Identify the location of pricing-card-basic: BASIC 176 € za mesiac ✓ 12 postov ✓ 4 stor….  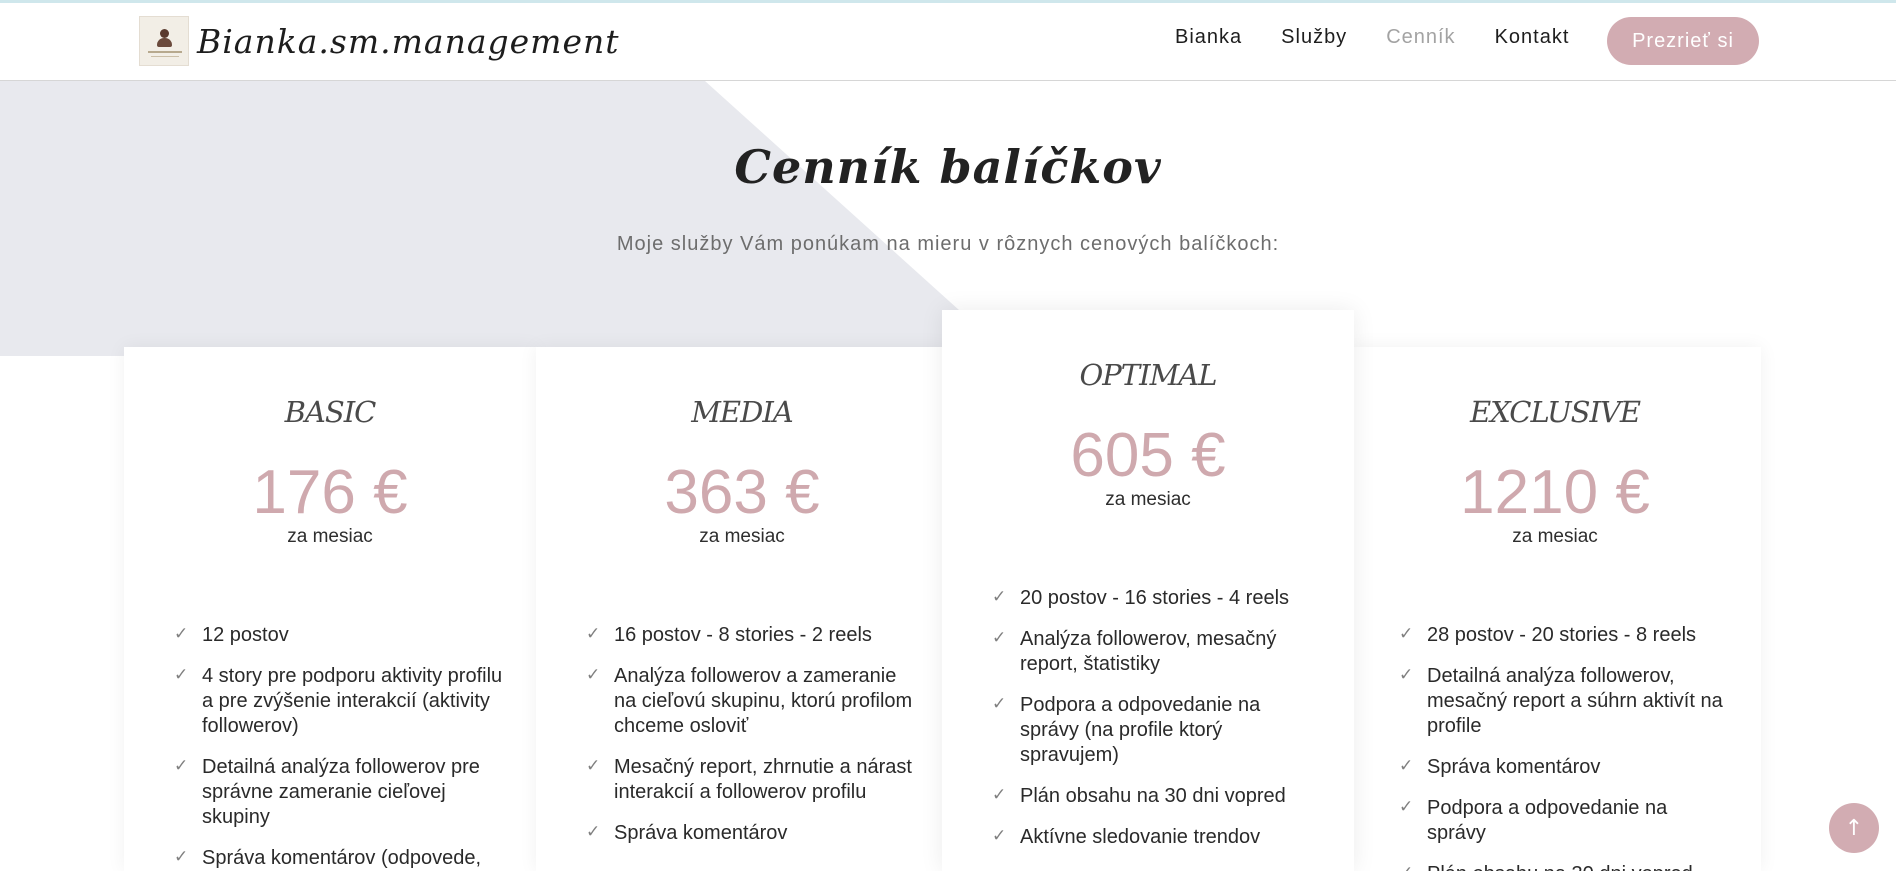
(330, 609).